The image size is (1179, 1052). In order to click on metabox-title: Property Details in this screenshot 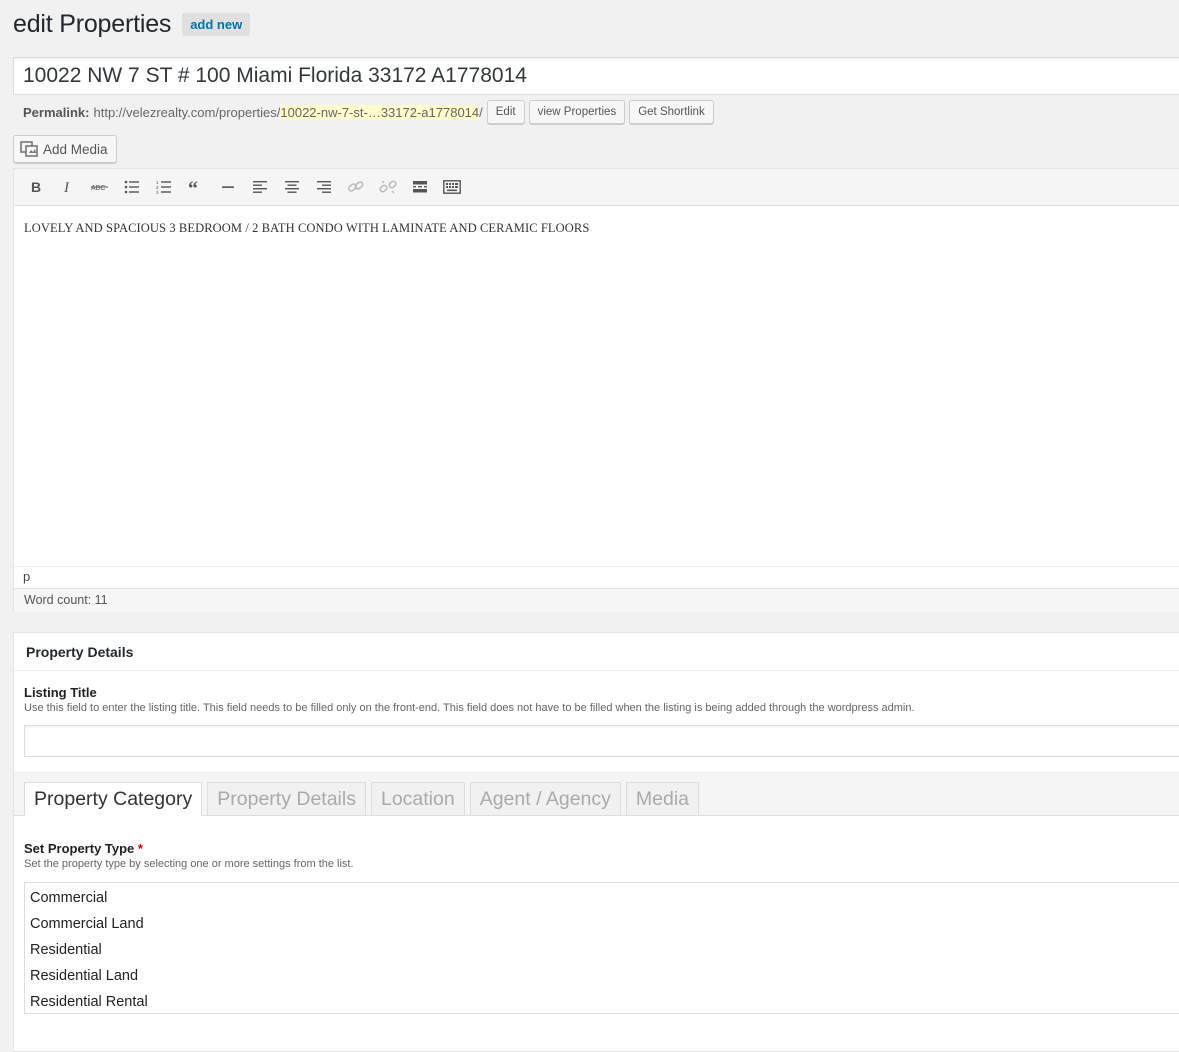, I will do `click(596, 652)`.